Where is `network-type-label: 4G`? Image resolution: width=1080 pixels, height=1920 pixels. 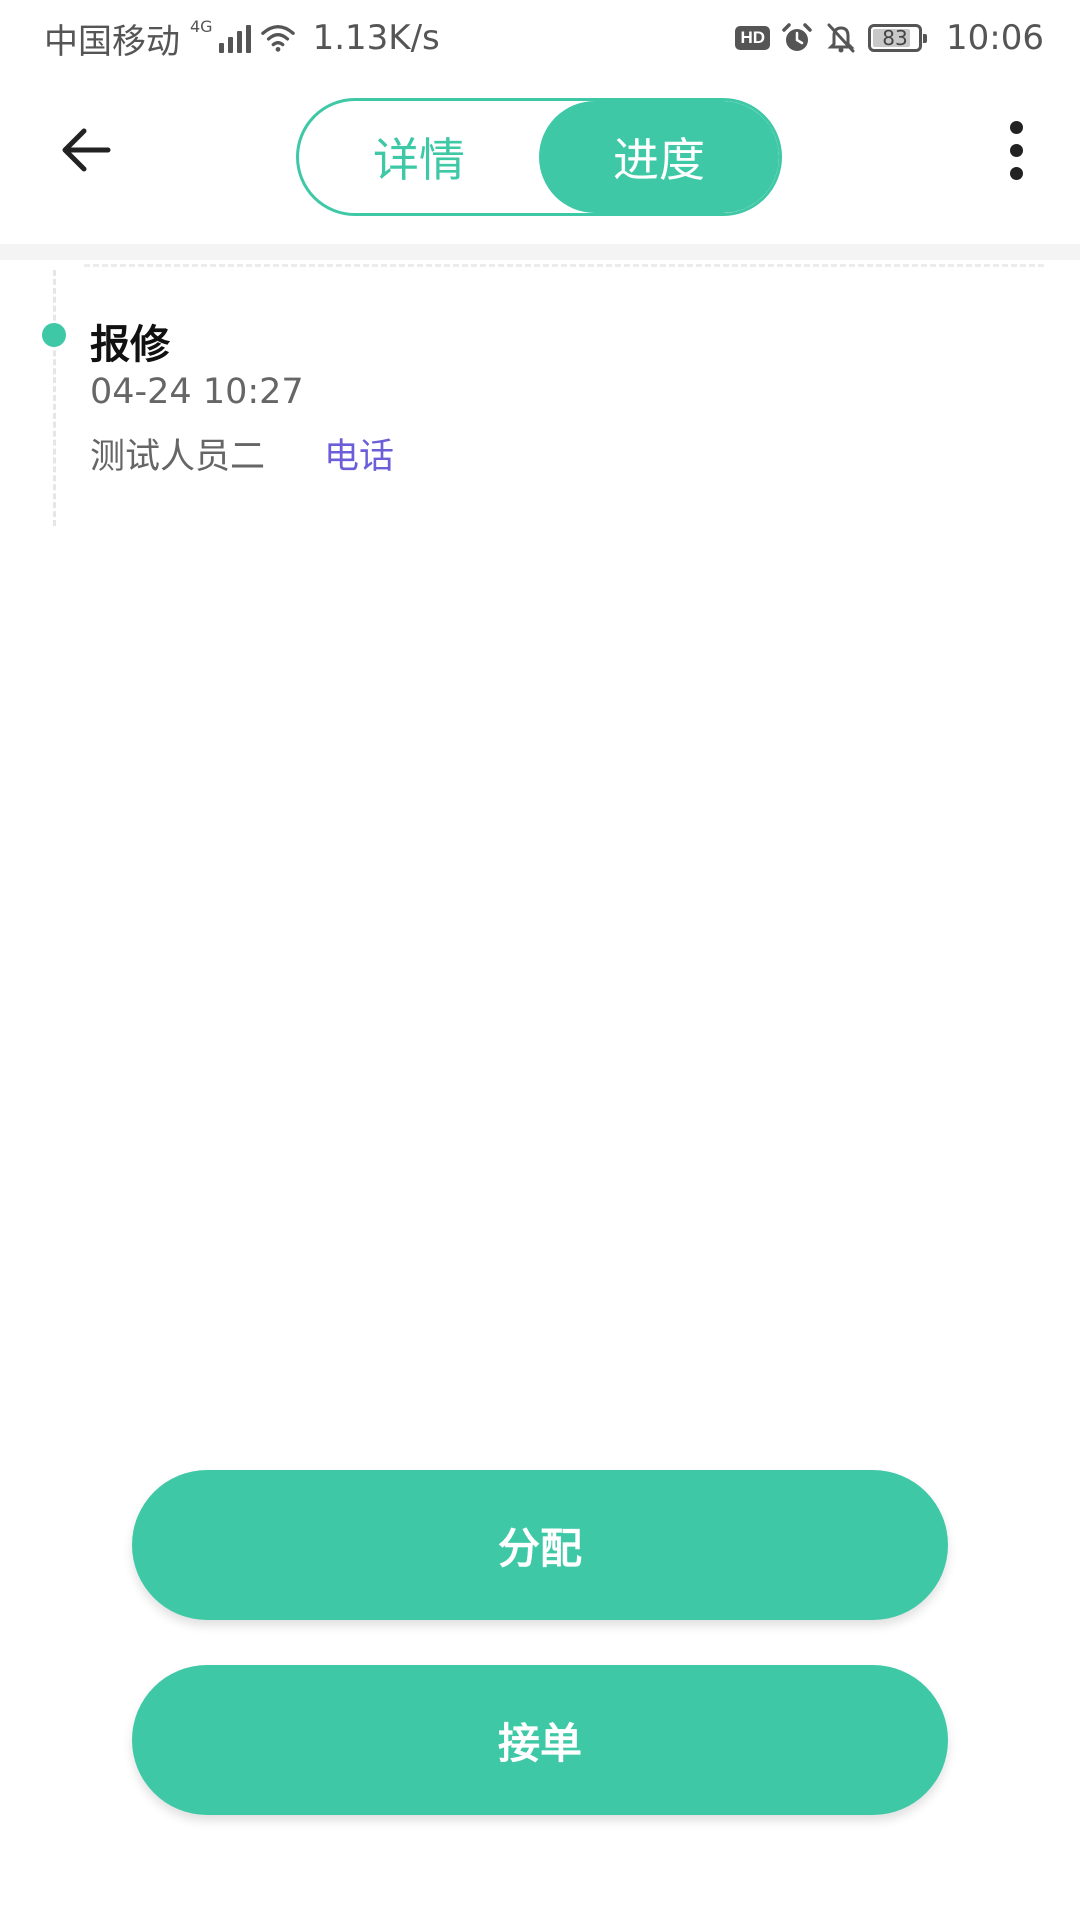 network-type-label: 4G is located at coordinates (201, 26).